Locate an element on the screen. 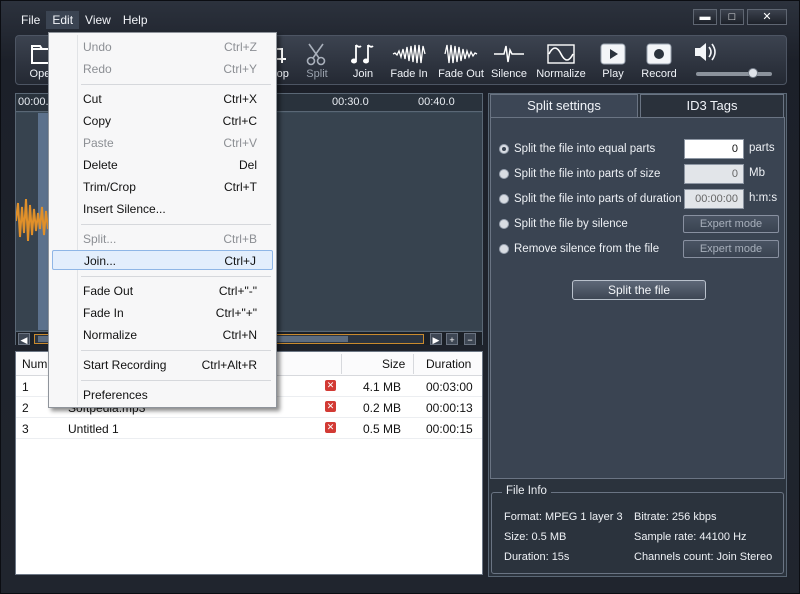 The image size is (800, 594). volume-control is located at coordinates (737, 60).